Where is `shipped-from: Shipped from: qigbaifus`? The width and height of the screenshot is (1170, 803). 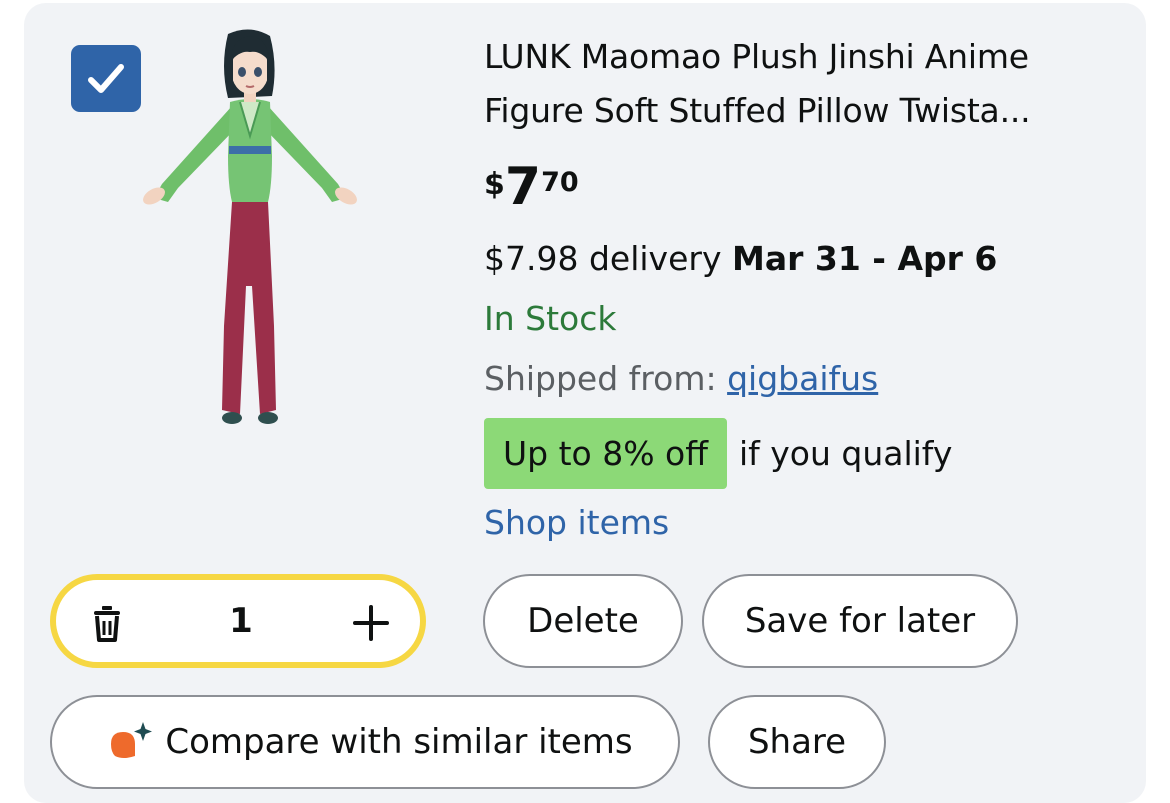
shipped-from: Shipped from: qigbaifus is located at coordinates (681, 379).